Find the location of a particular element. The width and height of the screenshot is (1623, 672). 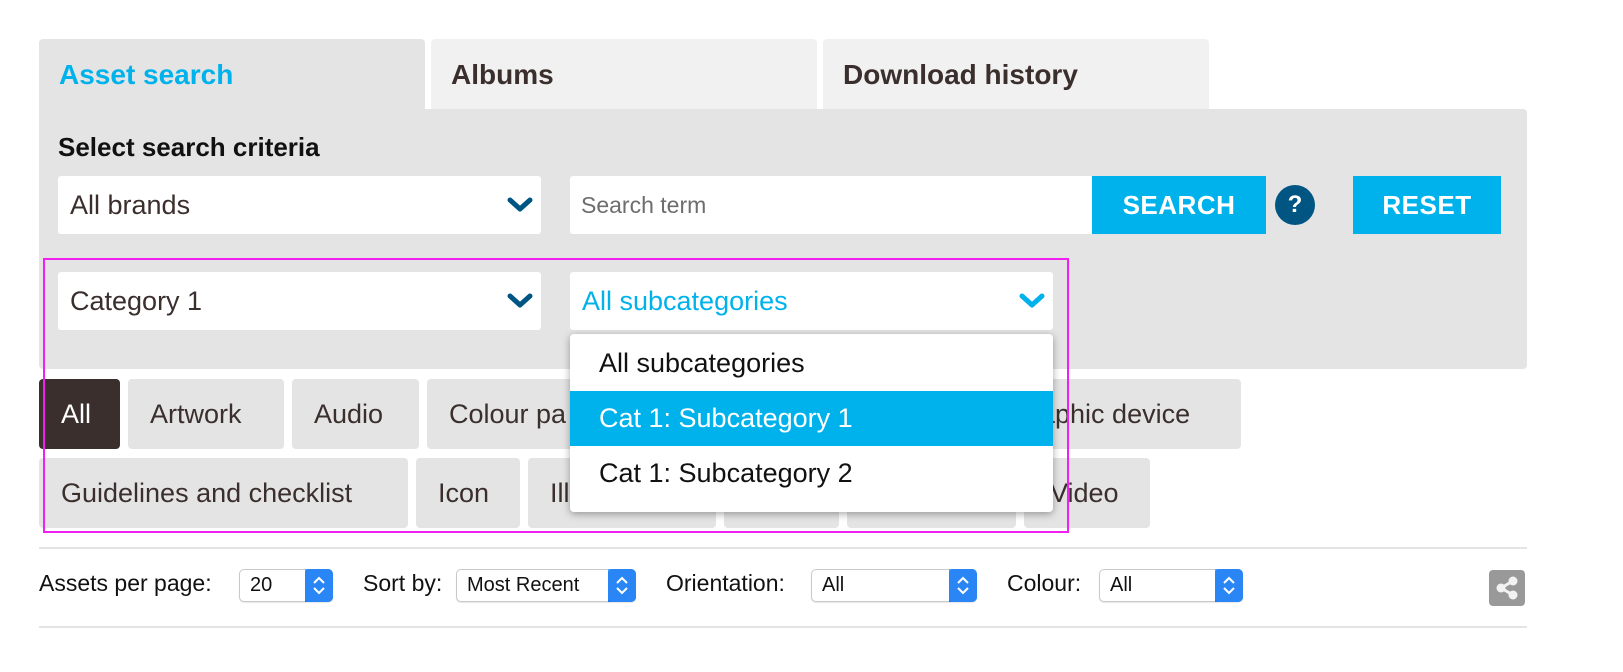

share-button is located at coordinates (1507, 588).